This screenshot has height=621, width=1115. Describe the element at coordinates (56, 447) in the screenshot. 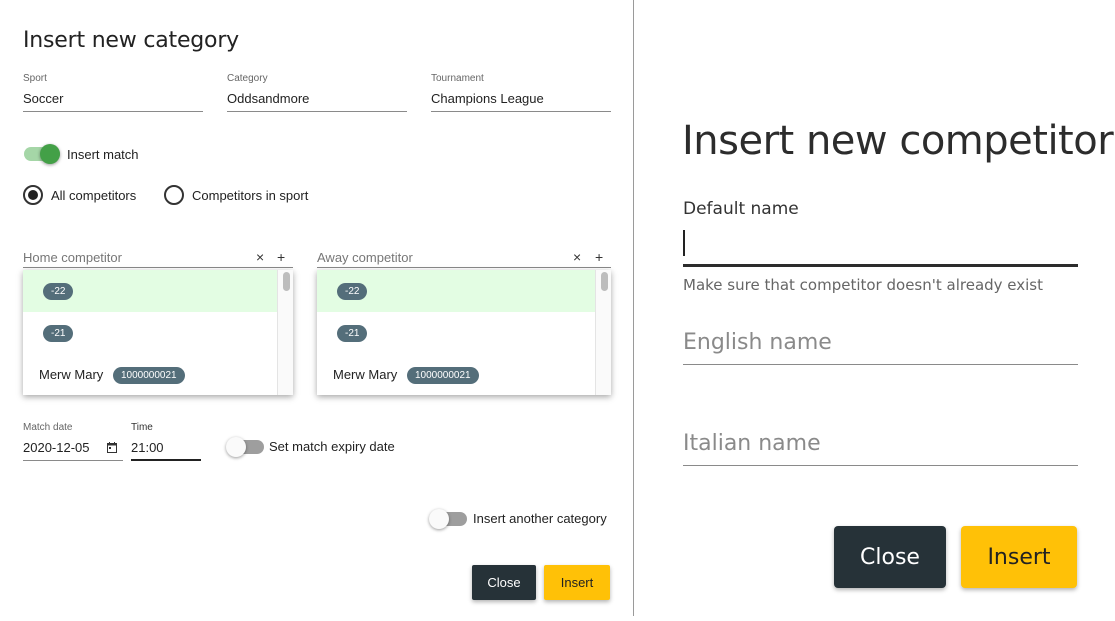

I see `match-date-value: 2020-12-05` at that location.